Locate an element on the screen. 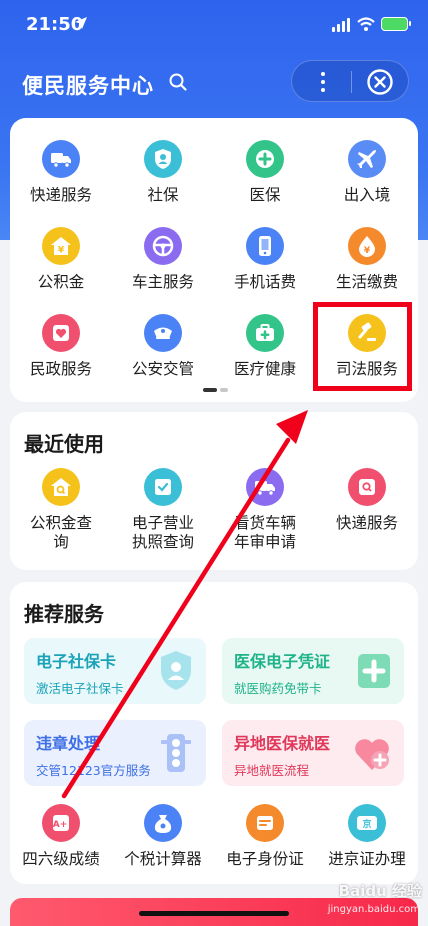 Image resolution: width=428 pixels, height=926 pixels. svg-text: 京 is located at coordinates (366, 824).